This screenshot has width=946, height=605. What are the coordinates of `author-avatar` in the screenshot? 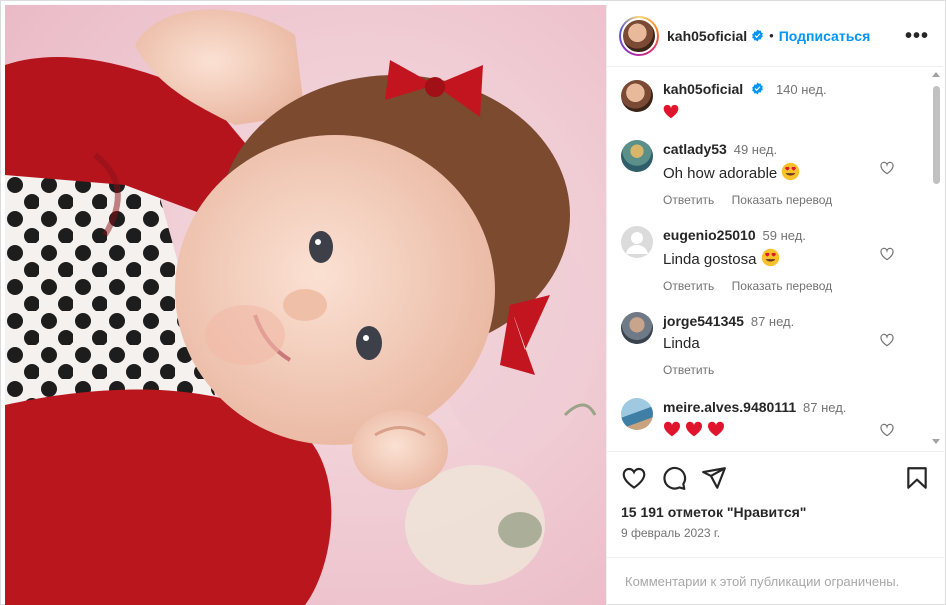 It's located at (639, 35).